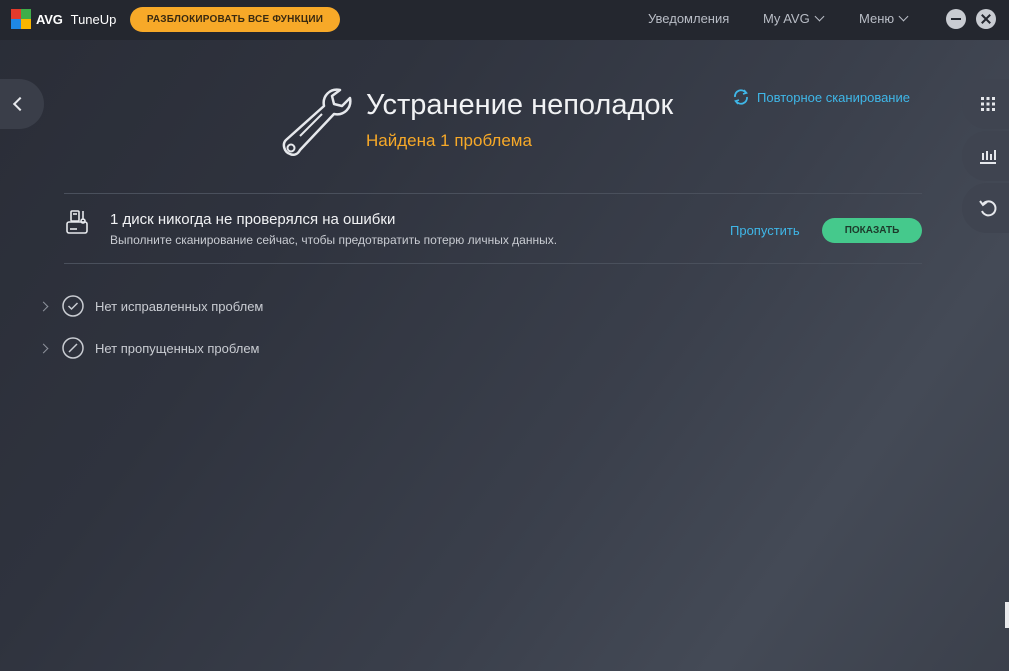 The width and height of the screenshot is (1009, 671). I want to click on fixed-problems-row: Нет исправленных проблем, so click(151, 306).